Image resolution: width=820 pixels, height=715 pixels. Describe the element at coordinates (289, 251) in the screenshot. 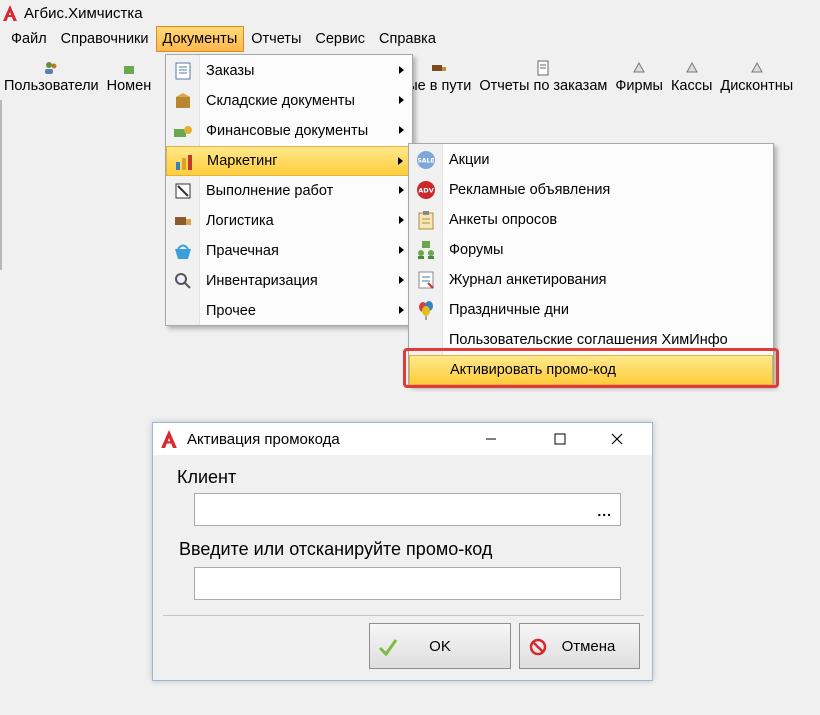

I see `menu-item-laundry: Прачечная` at that location.